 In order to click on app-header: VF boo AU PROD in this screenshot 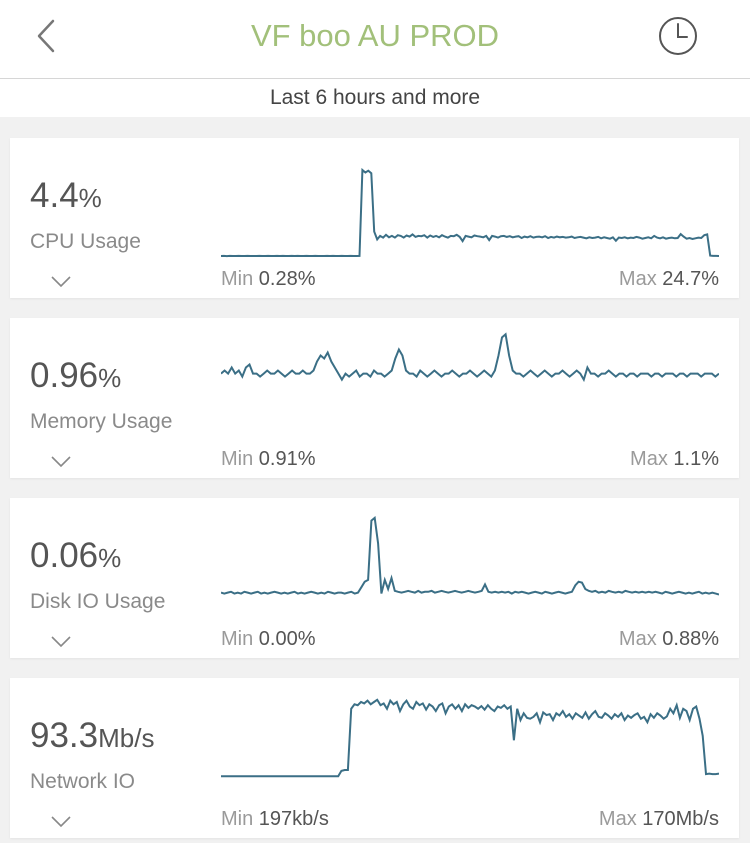, I will do `click(375, 39)`.